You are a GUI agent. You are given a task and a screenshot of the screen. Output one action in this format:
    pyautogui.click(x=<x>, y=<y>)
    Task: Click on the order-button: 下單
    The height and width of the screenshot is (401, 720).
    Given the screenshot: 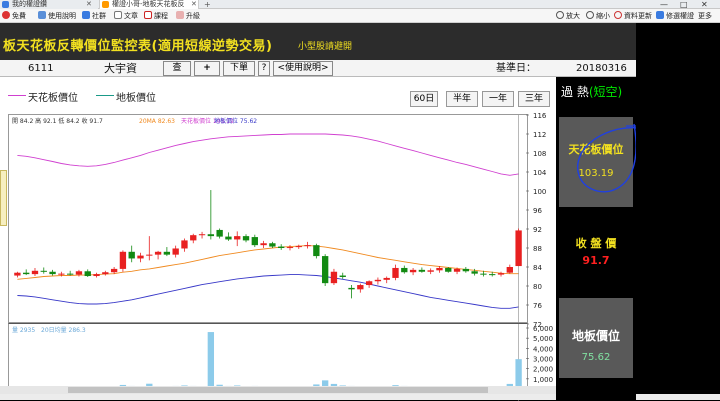 What is the action you would take?
    pyautogui.click(x=239, y=68)
    